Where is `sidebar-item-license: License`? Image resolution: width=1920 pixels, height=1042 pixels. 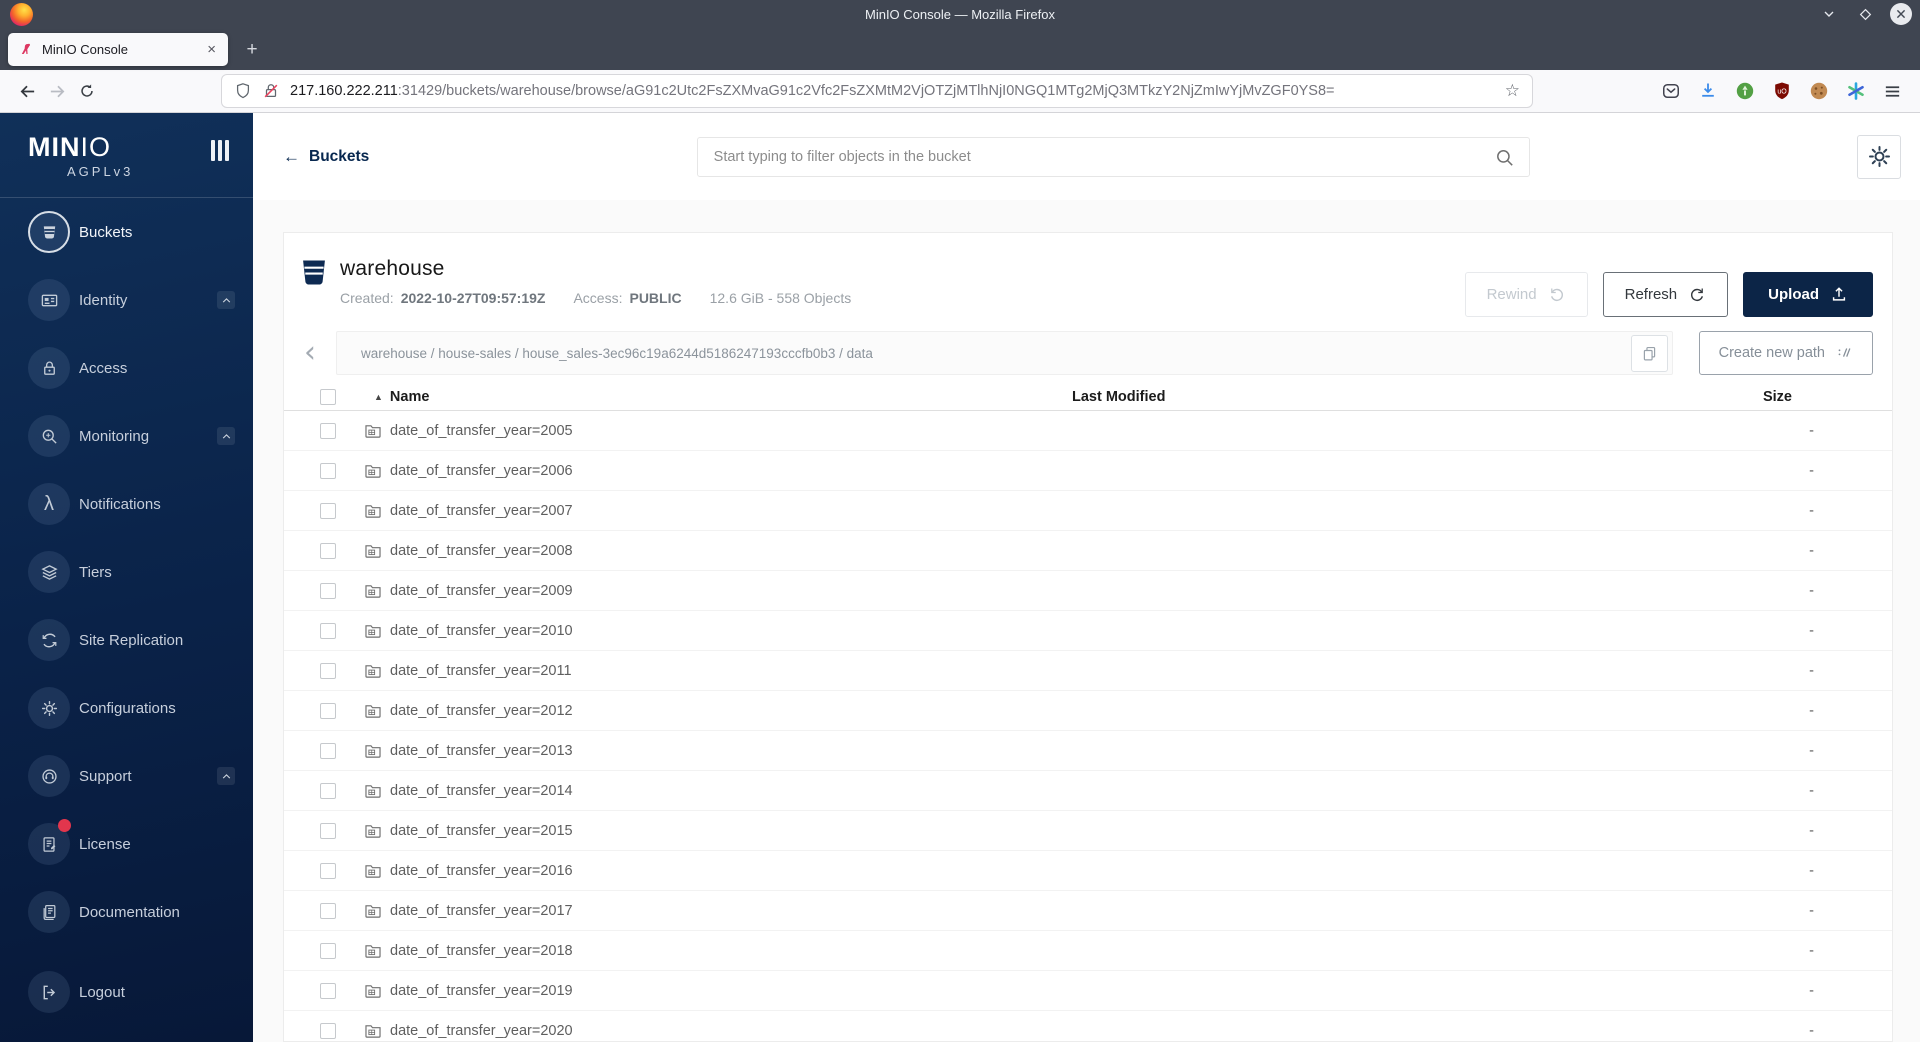 sidebar-item-license: License is located at coordinates (126, 844).